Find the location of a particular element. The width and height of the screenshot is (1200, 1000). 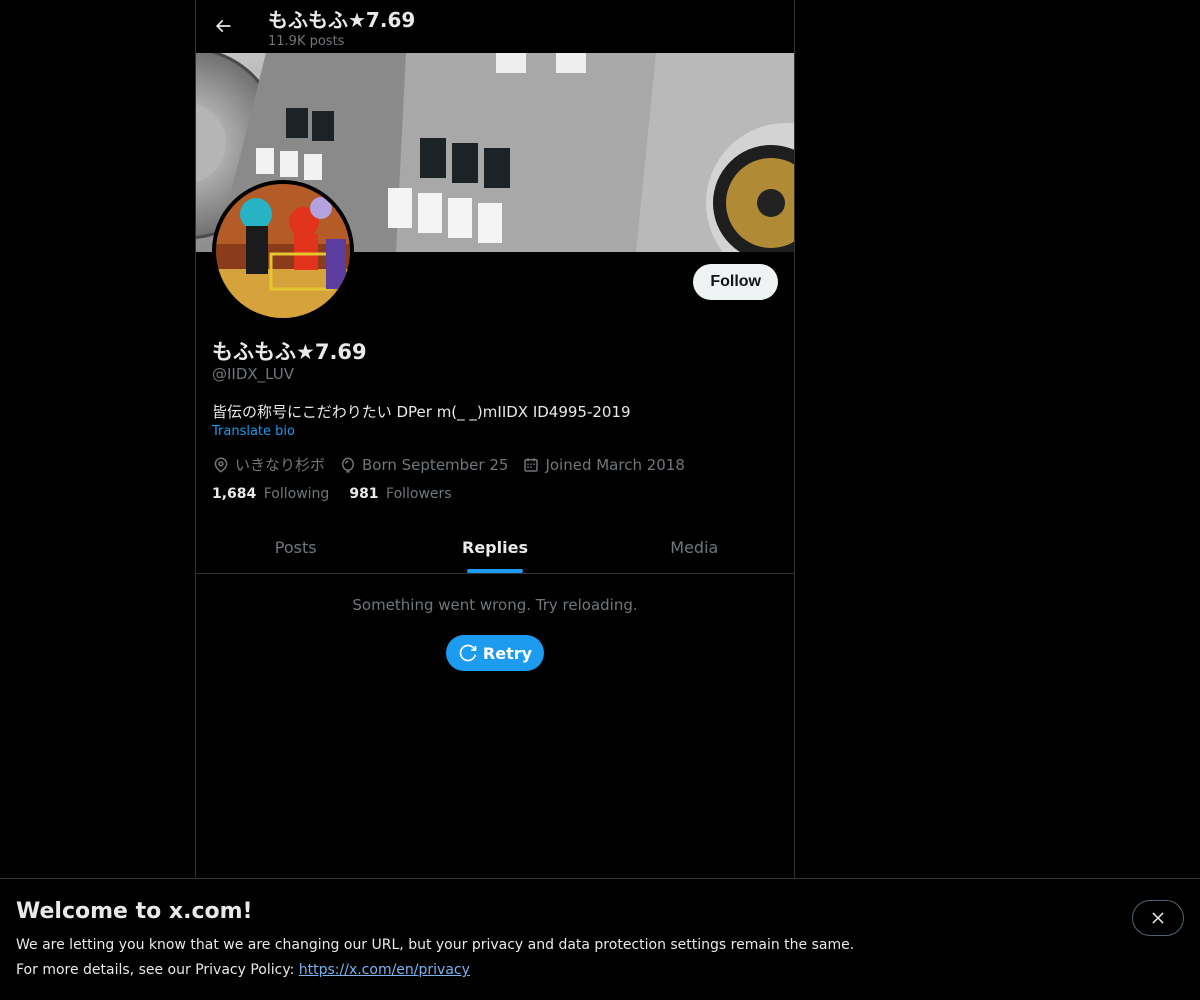

profile-display-name: もふもふ★7.69 is located at coordinates (289, 352).